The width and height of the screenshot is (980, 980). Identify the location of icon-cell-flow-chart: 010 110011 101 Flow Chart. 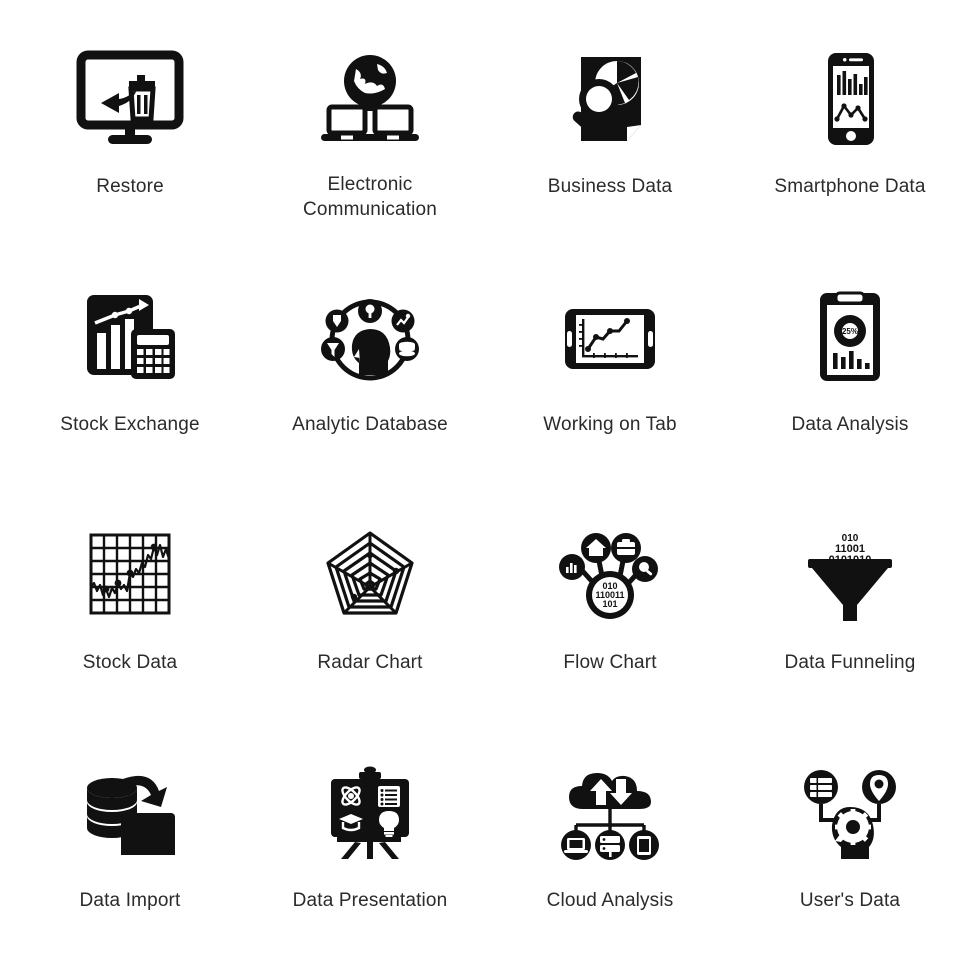
(610, 613).